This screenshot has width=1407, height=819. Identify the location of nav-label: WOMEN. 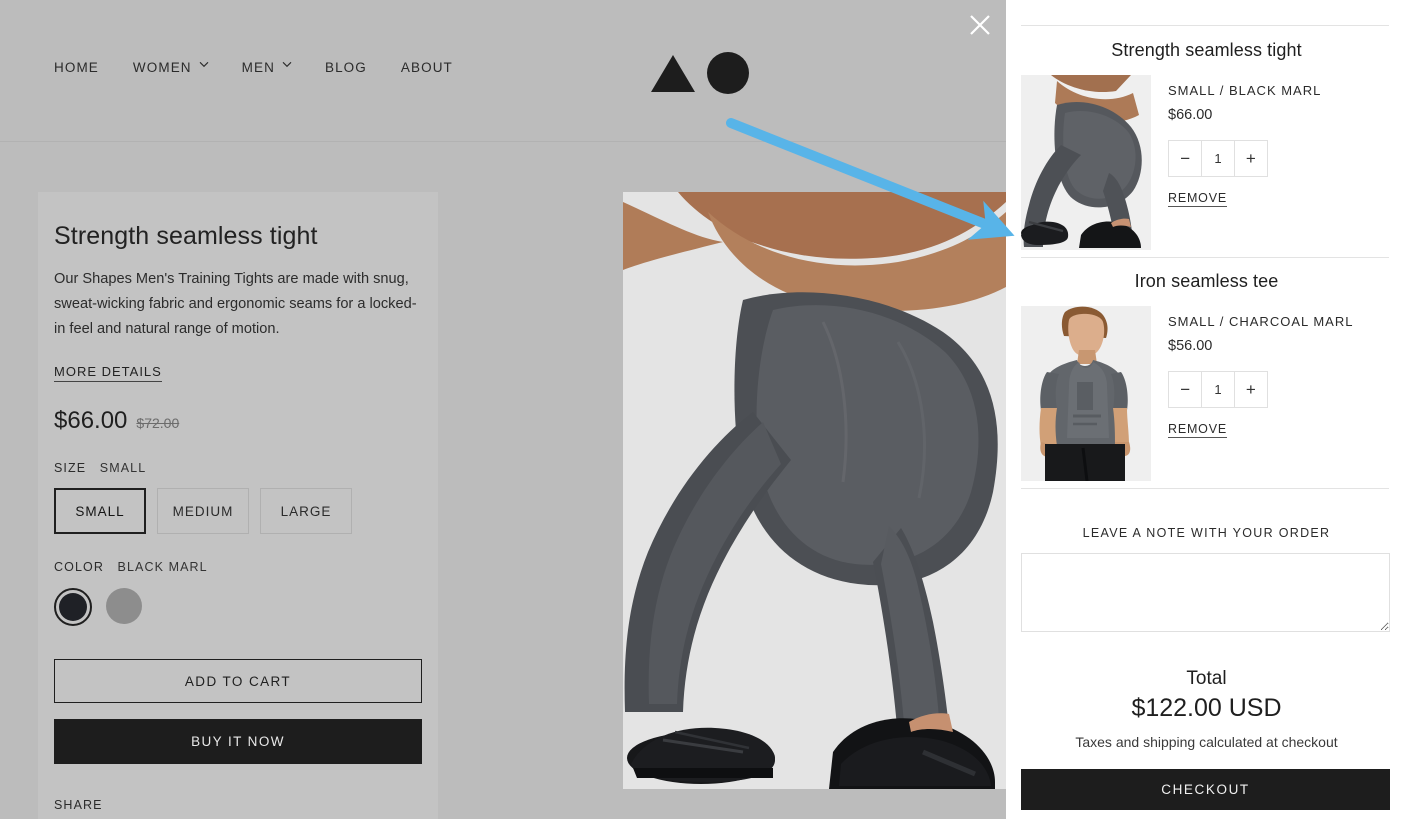
(162, 67).